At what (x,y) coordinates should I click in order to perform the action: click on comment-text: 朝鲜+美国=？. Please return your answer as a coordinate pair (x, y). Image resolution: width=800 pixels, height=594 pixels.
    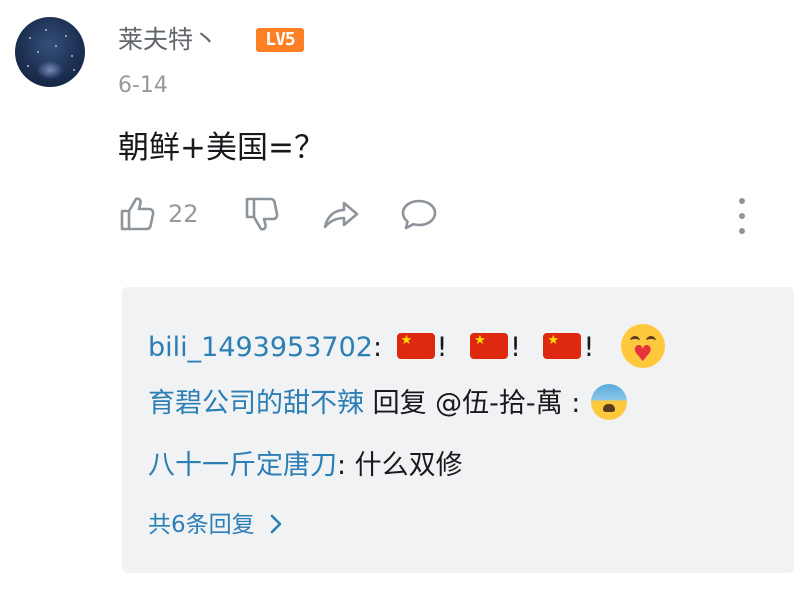
    Looking at the image, I should click on (221, 148).